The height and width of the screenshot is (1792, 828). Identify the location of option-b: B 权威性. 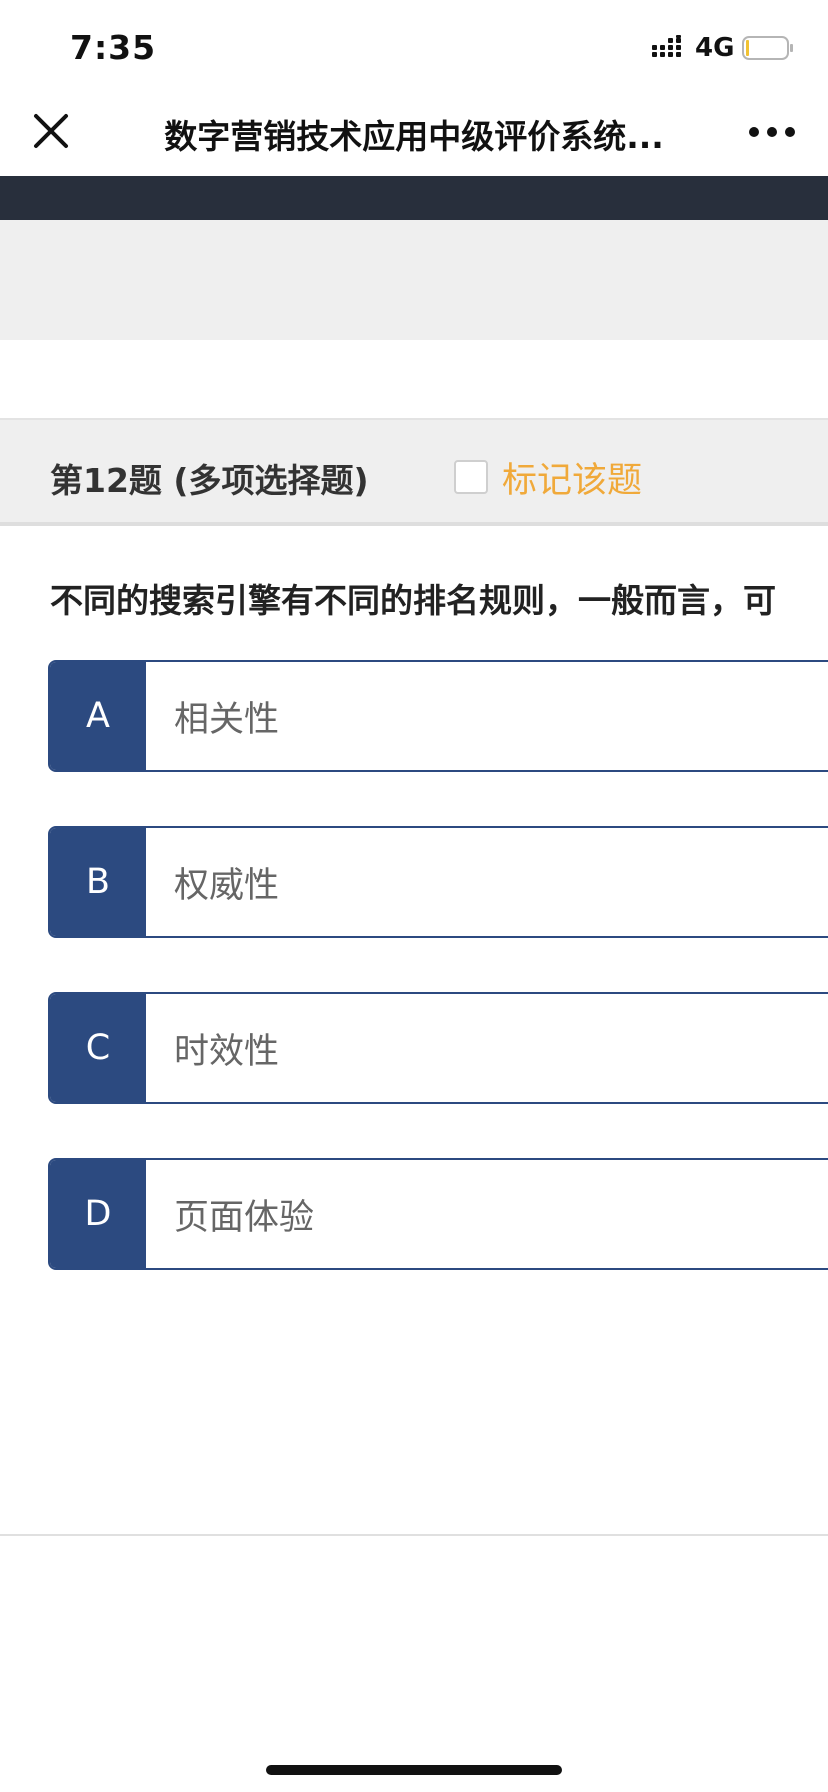
(438, 882).